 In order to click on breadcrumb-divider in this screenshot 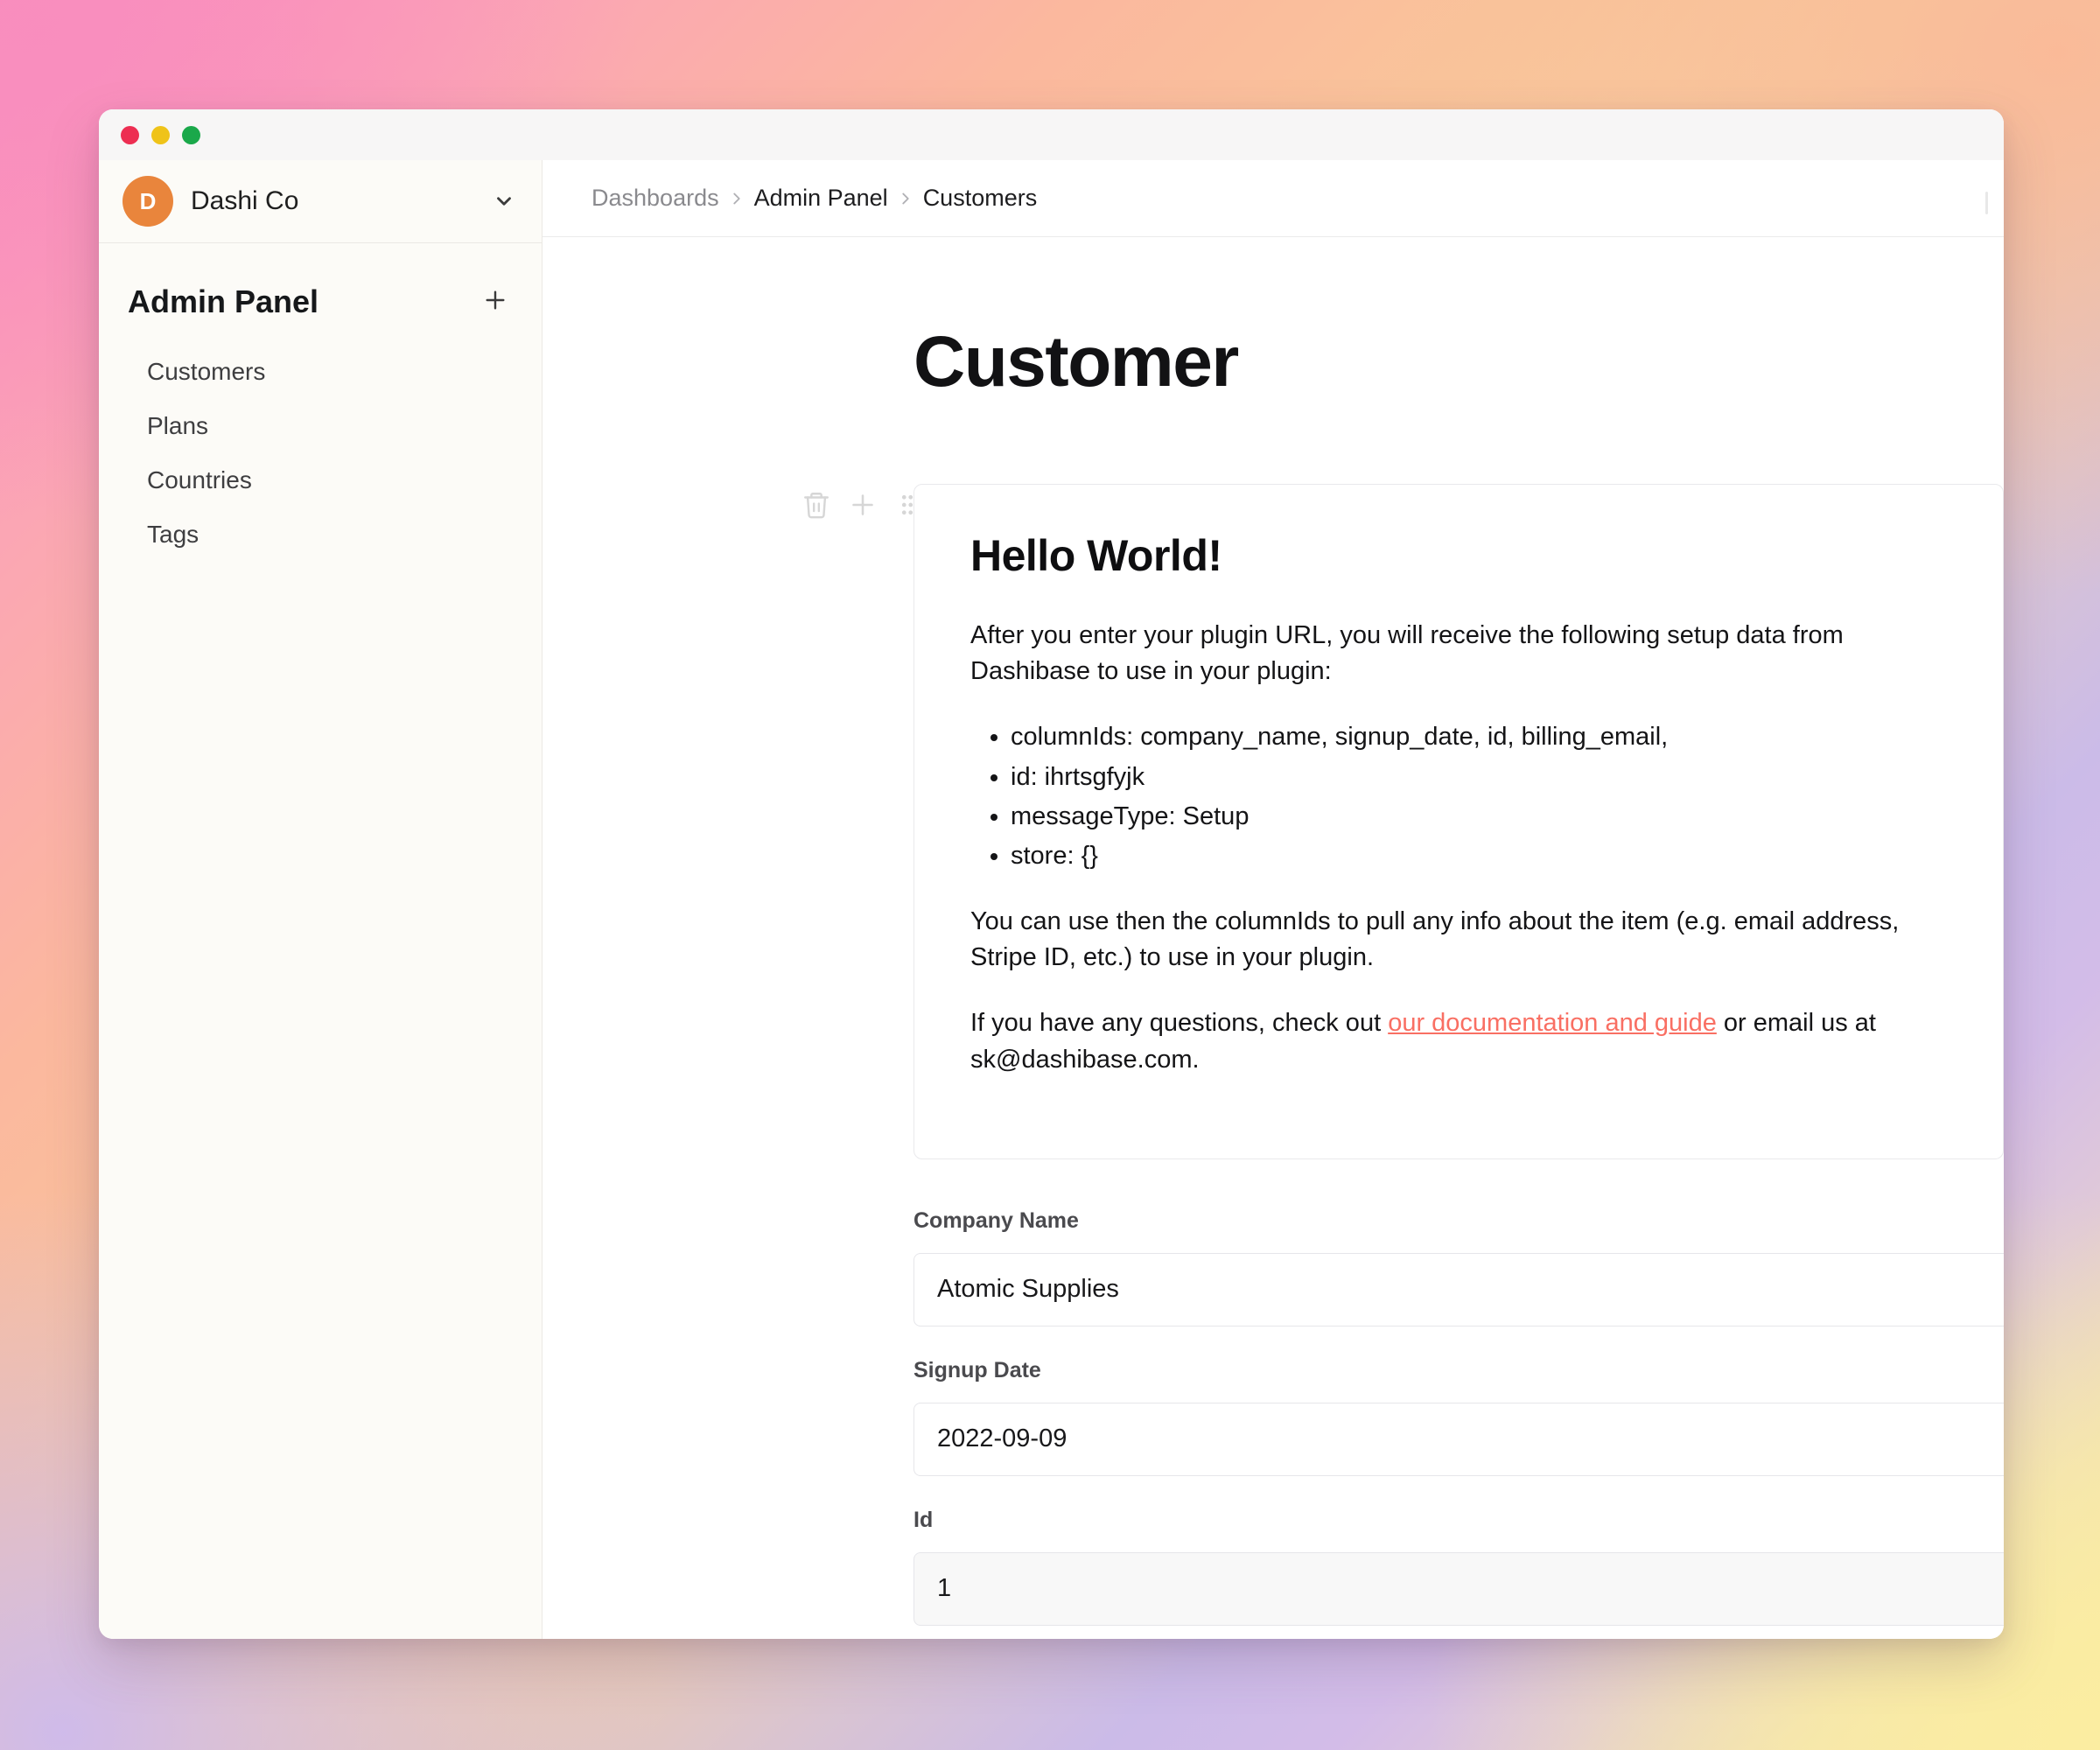, I will do `click(1986, 203)`.